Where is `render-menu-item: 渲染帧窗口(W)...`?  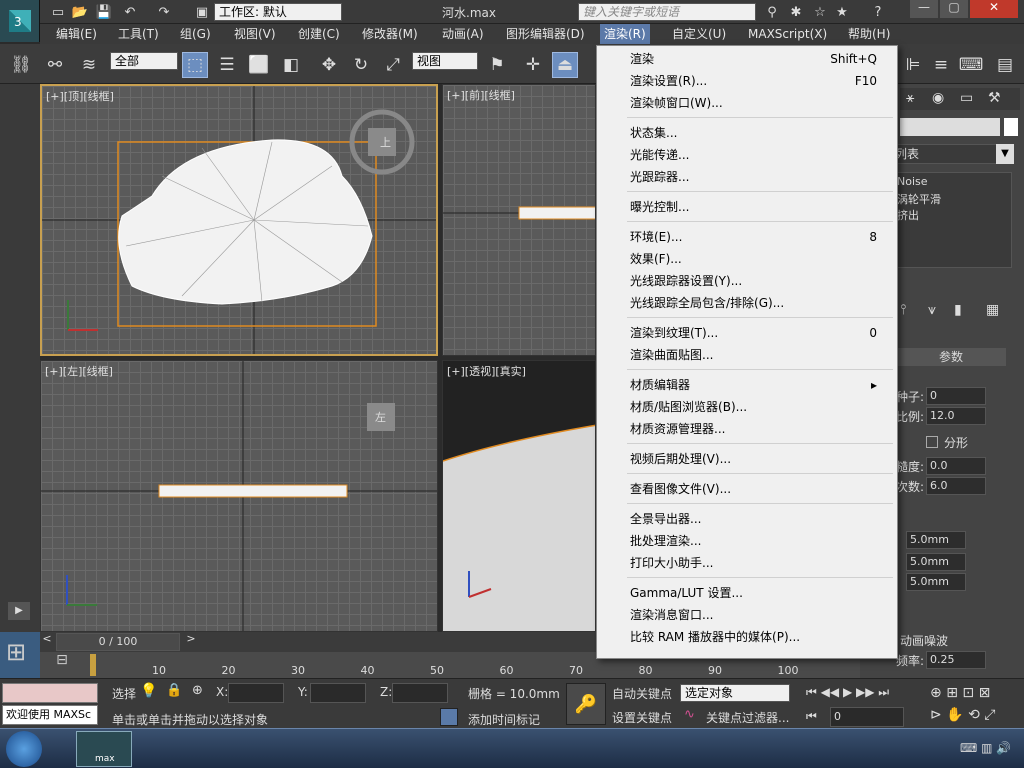
render-menu-item: 渲染帧窗口(W)... is located at coordinates (747, 103).